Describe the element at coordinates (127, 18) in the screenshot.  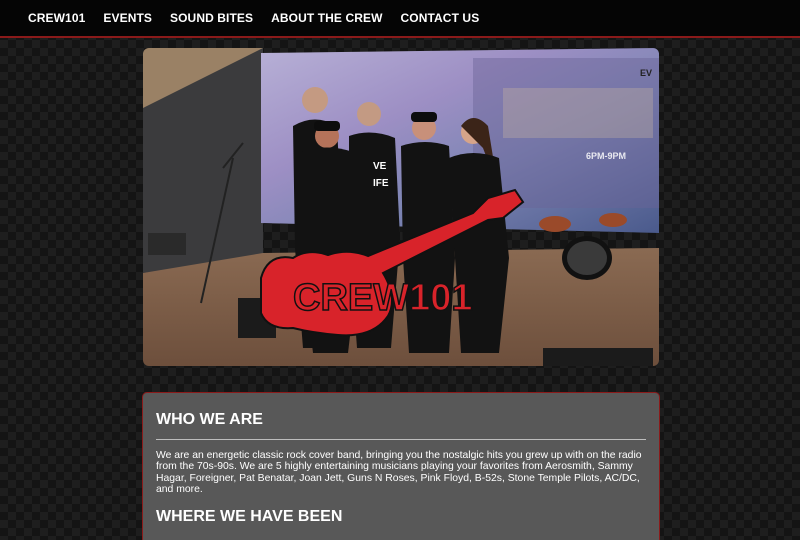
I see `nav-link-events: EVENTS` at that location.